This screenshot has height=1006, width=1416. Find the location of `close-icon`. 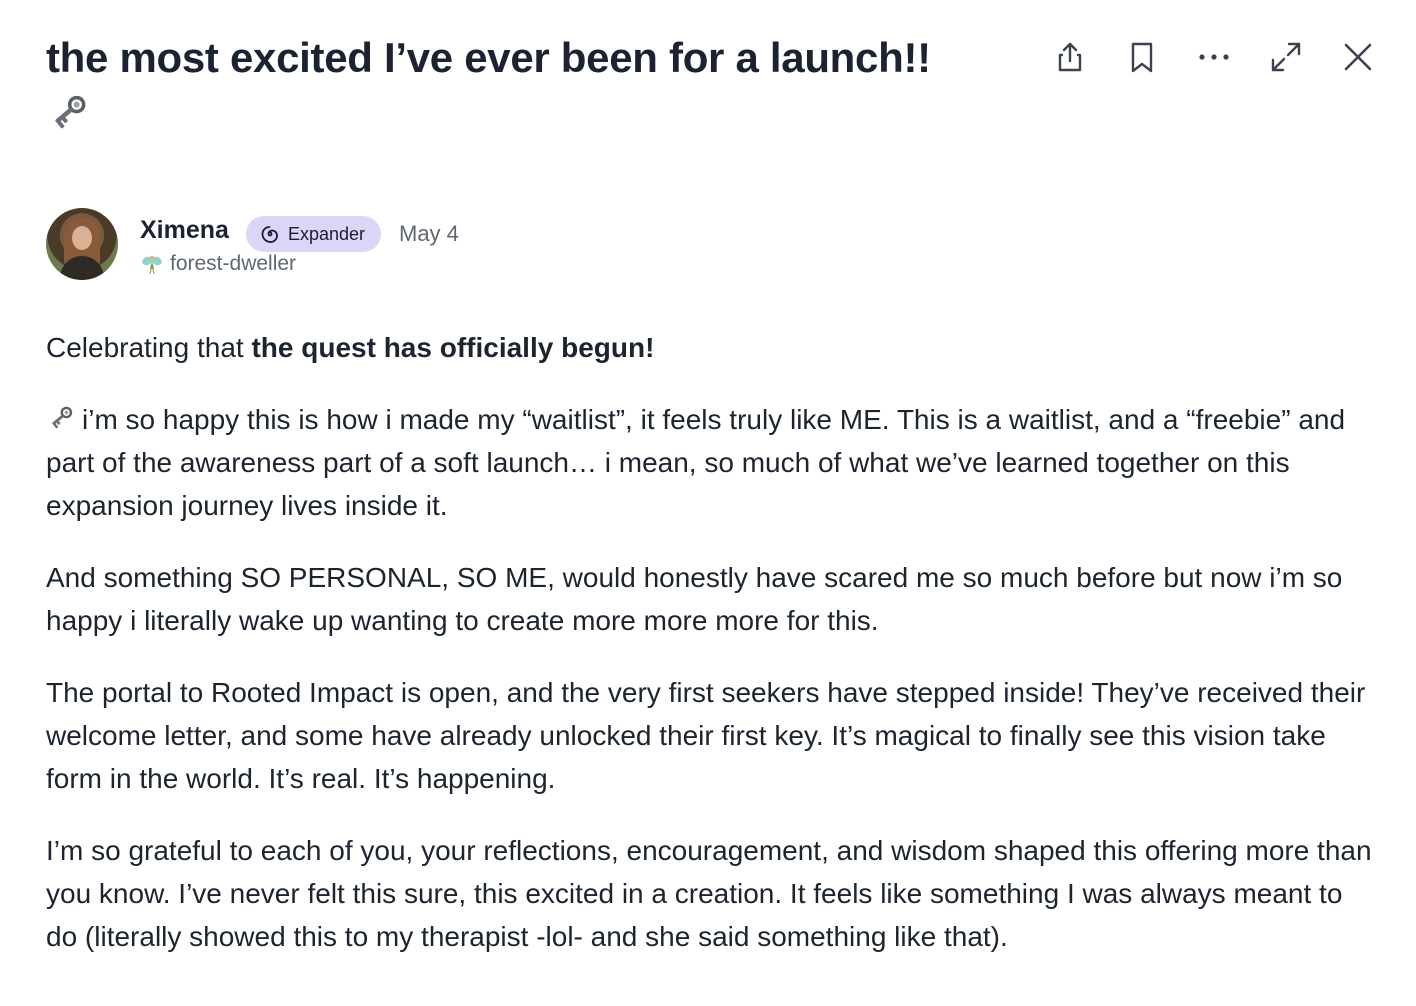

close-icon is located at coordinates (1358, 57).